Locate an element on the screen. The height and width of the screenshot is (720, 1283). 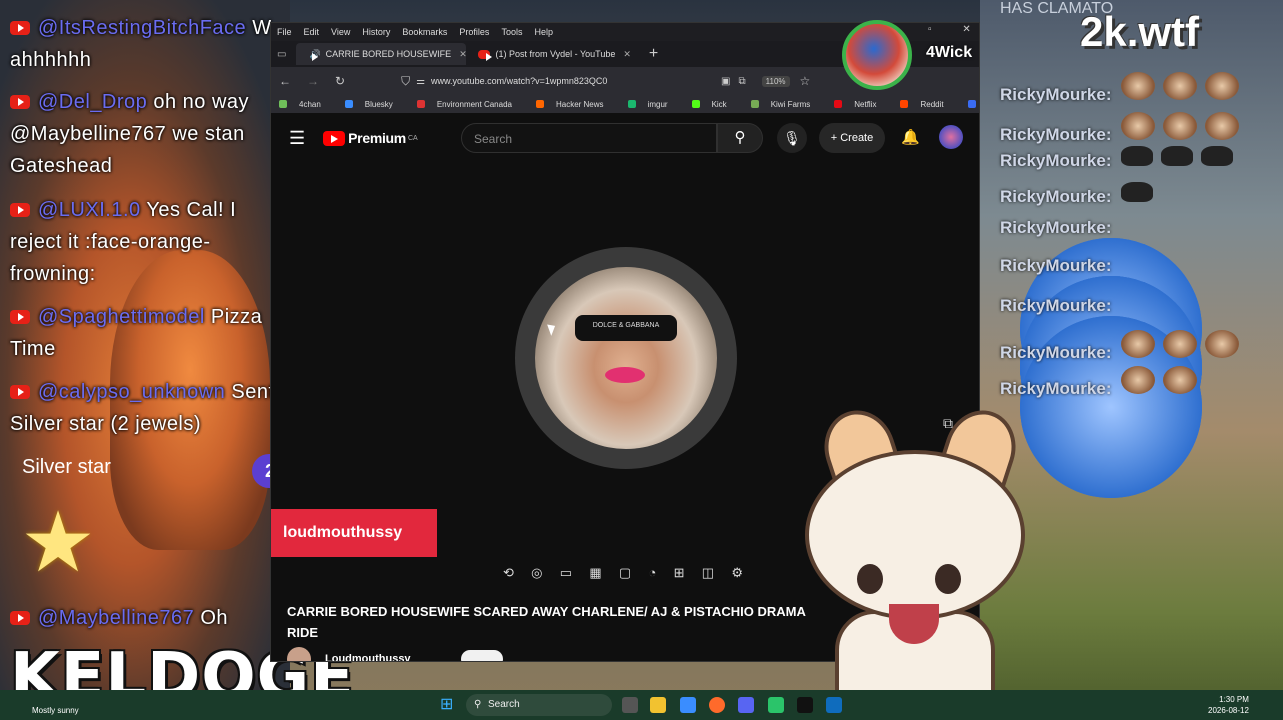
taskbar-clock: 1:30 PM 2026-08-12 is located at coordinates (1228, 705).